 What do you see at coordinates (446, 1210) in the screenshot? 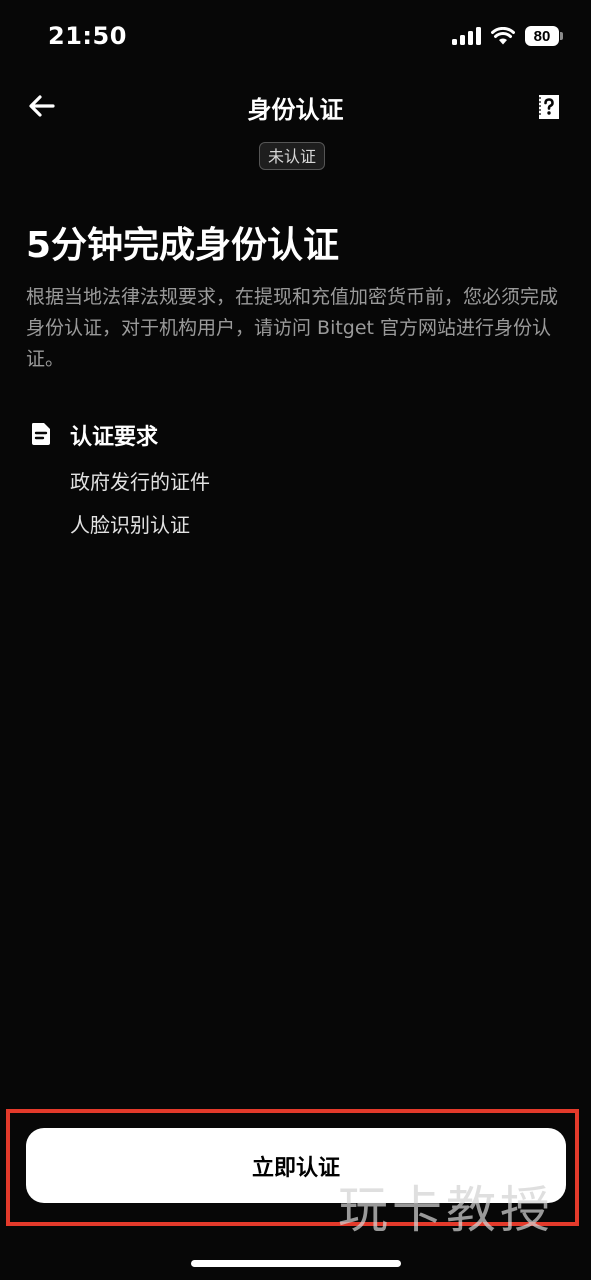
I see `watermark-text: 玩卡教授` at bounding box center [446, 1210].